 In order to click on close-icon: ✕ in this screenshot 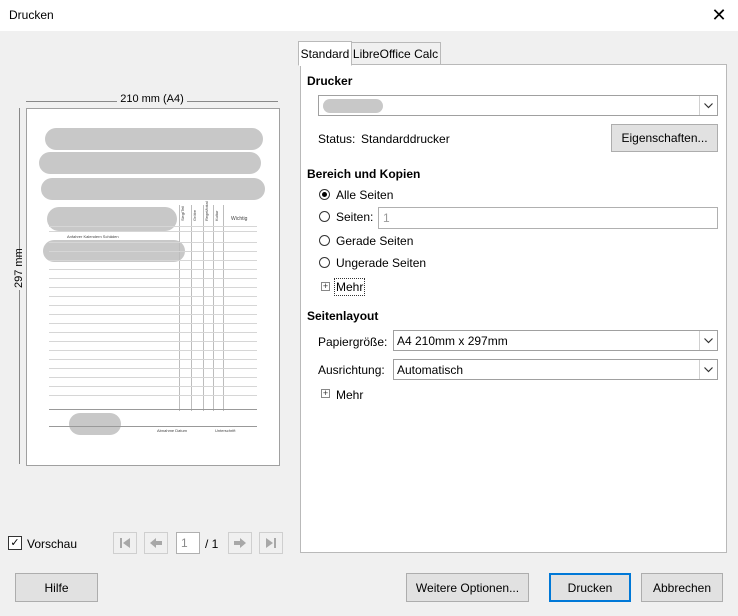, I will do `click(719, 15)`.